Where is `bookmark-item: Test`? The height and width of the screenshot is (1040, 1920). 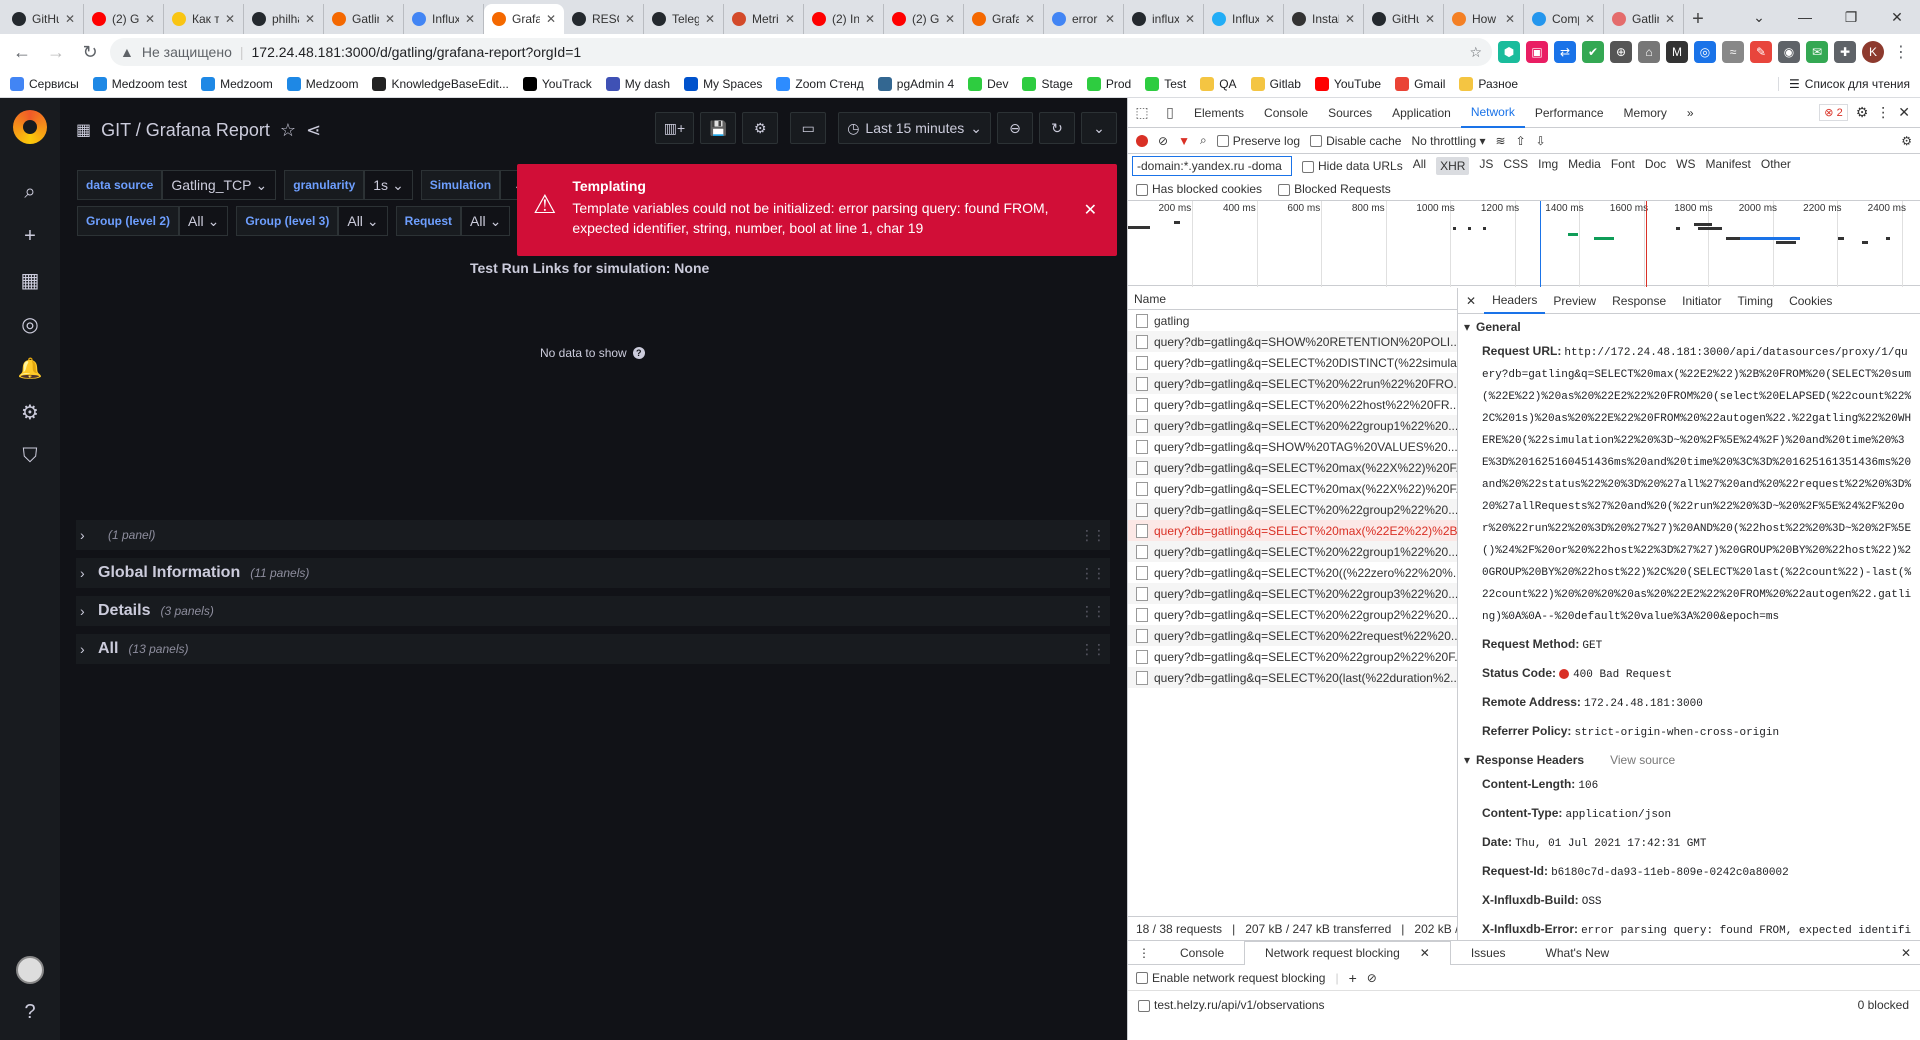
bookmark-item: Test is located at coordinates (1165, 83).